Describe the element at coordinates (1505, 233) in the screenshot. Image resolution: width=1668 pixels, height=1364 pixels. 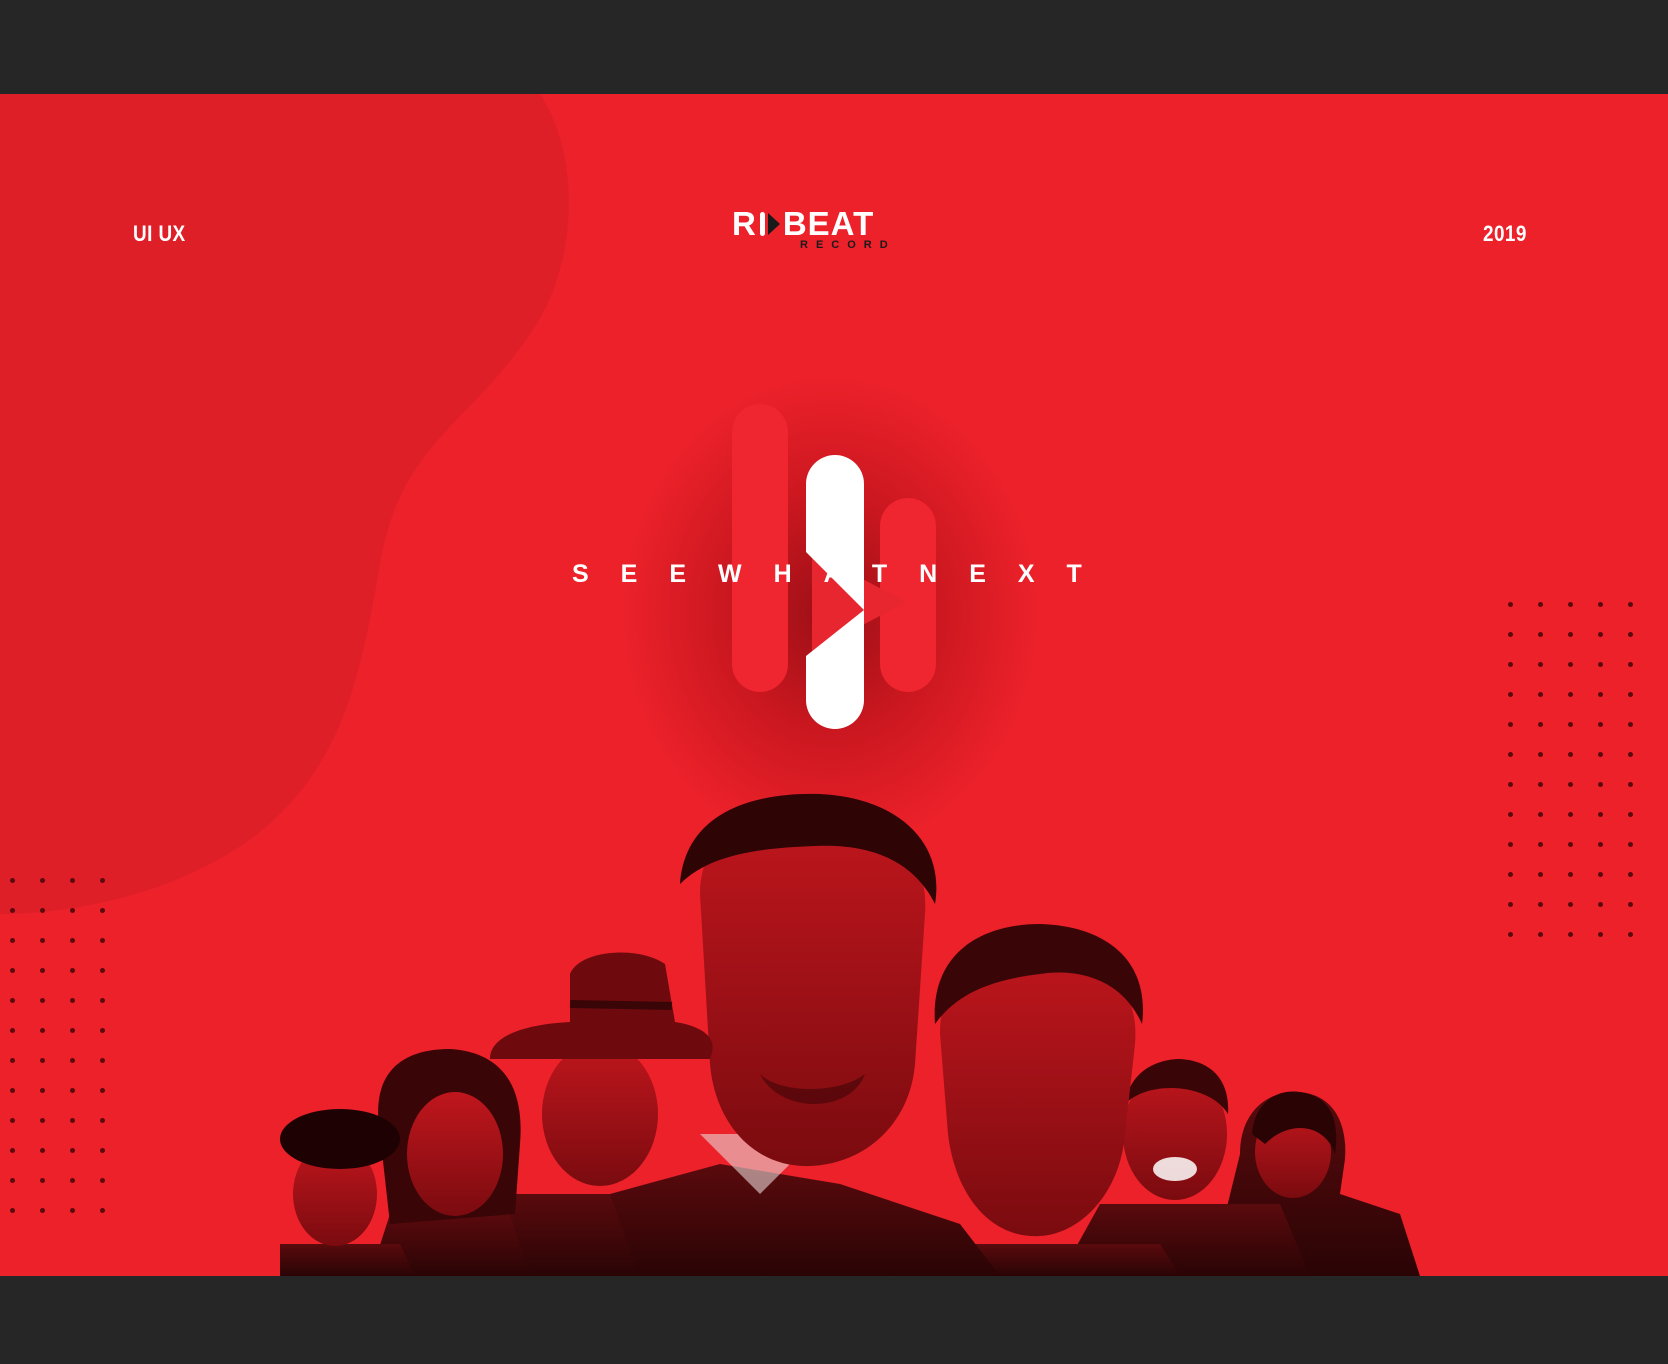
I see `year-label: 2019` at that location.